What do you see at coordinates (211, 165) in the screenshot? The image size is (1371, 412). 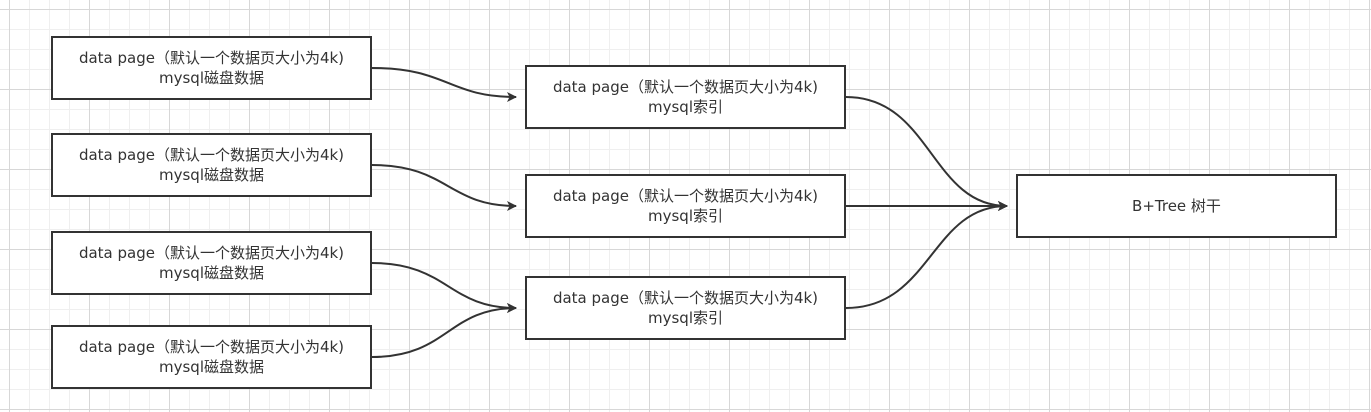 I see `source-node-2: data page（默认一个数据页大小为4k) mysql磁盘数据` at bounding box center [211, 165].